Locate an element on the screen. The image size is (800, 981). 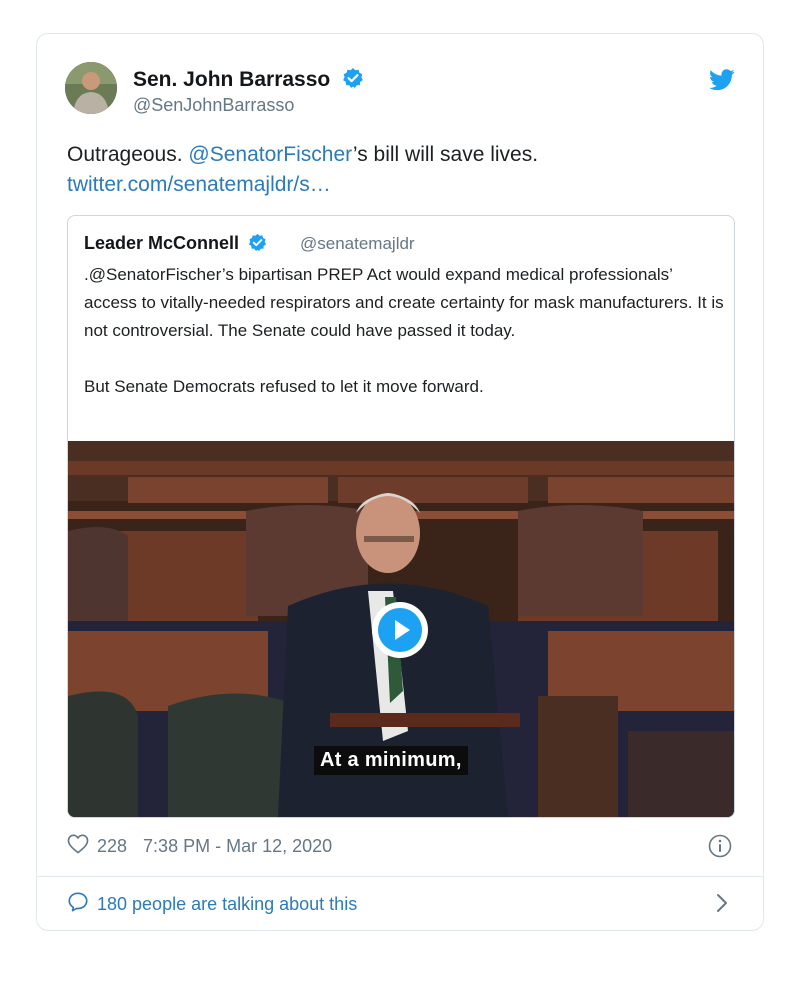
author-handle: @SenJohnBarrasso is located at coordinates (213, 105).